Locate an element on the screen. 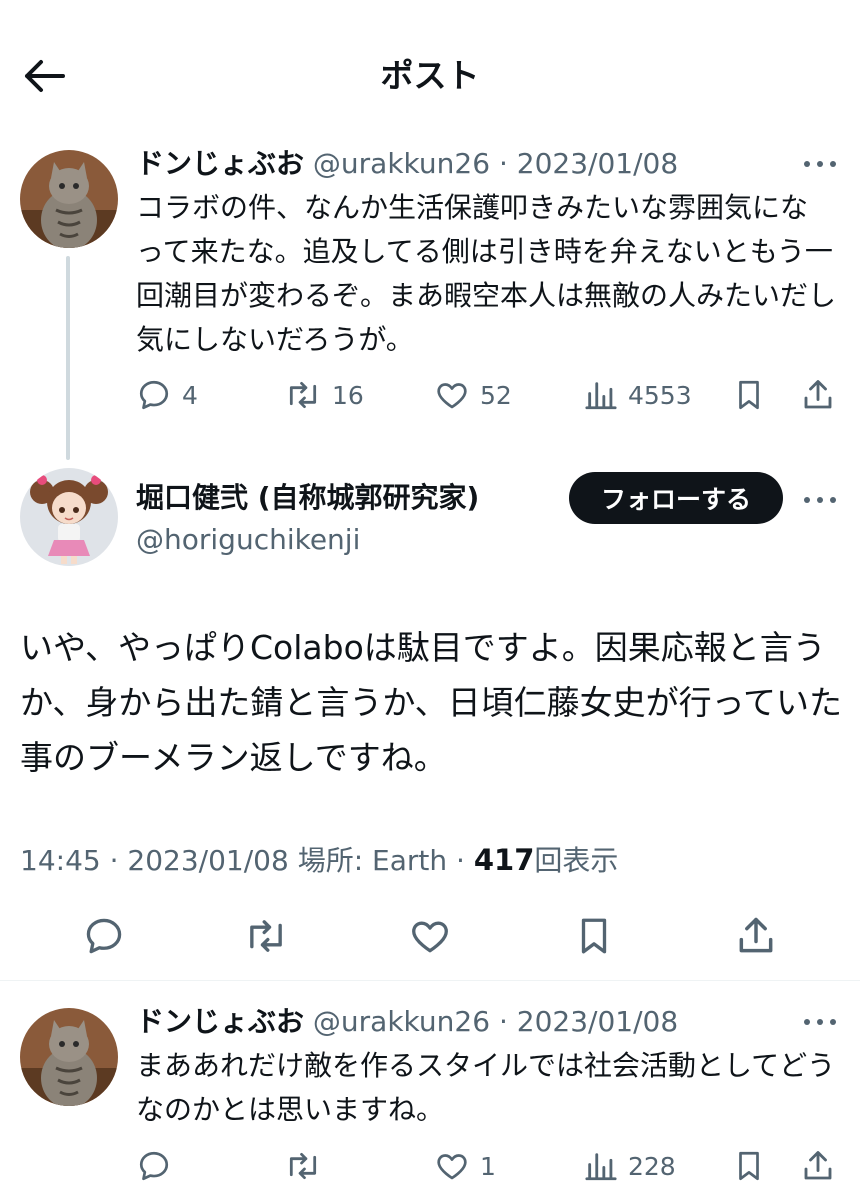 Image resolution: width=860 pixels, height=1200 pixels. like-button is located at coordinates (430, 936).